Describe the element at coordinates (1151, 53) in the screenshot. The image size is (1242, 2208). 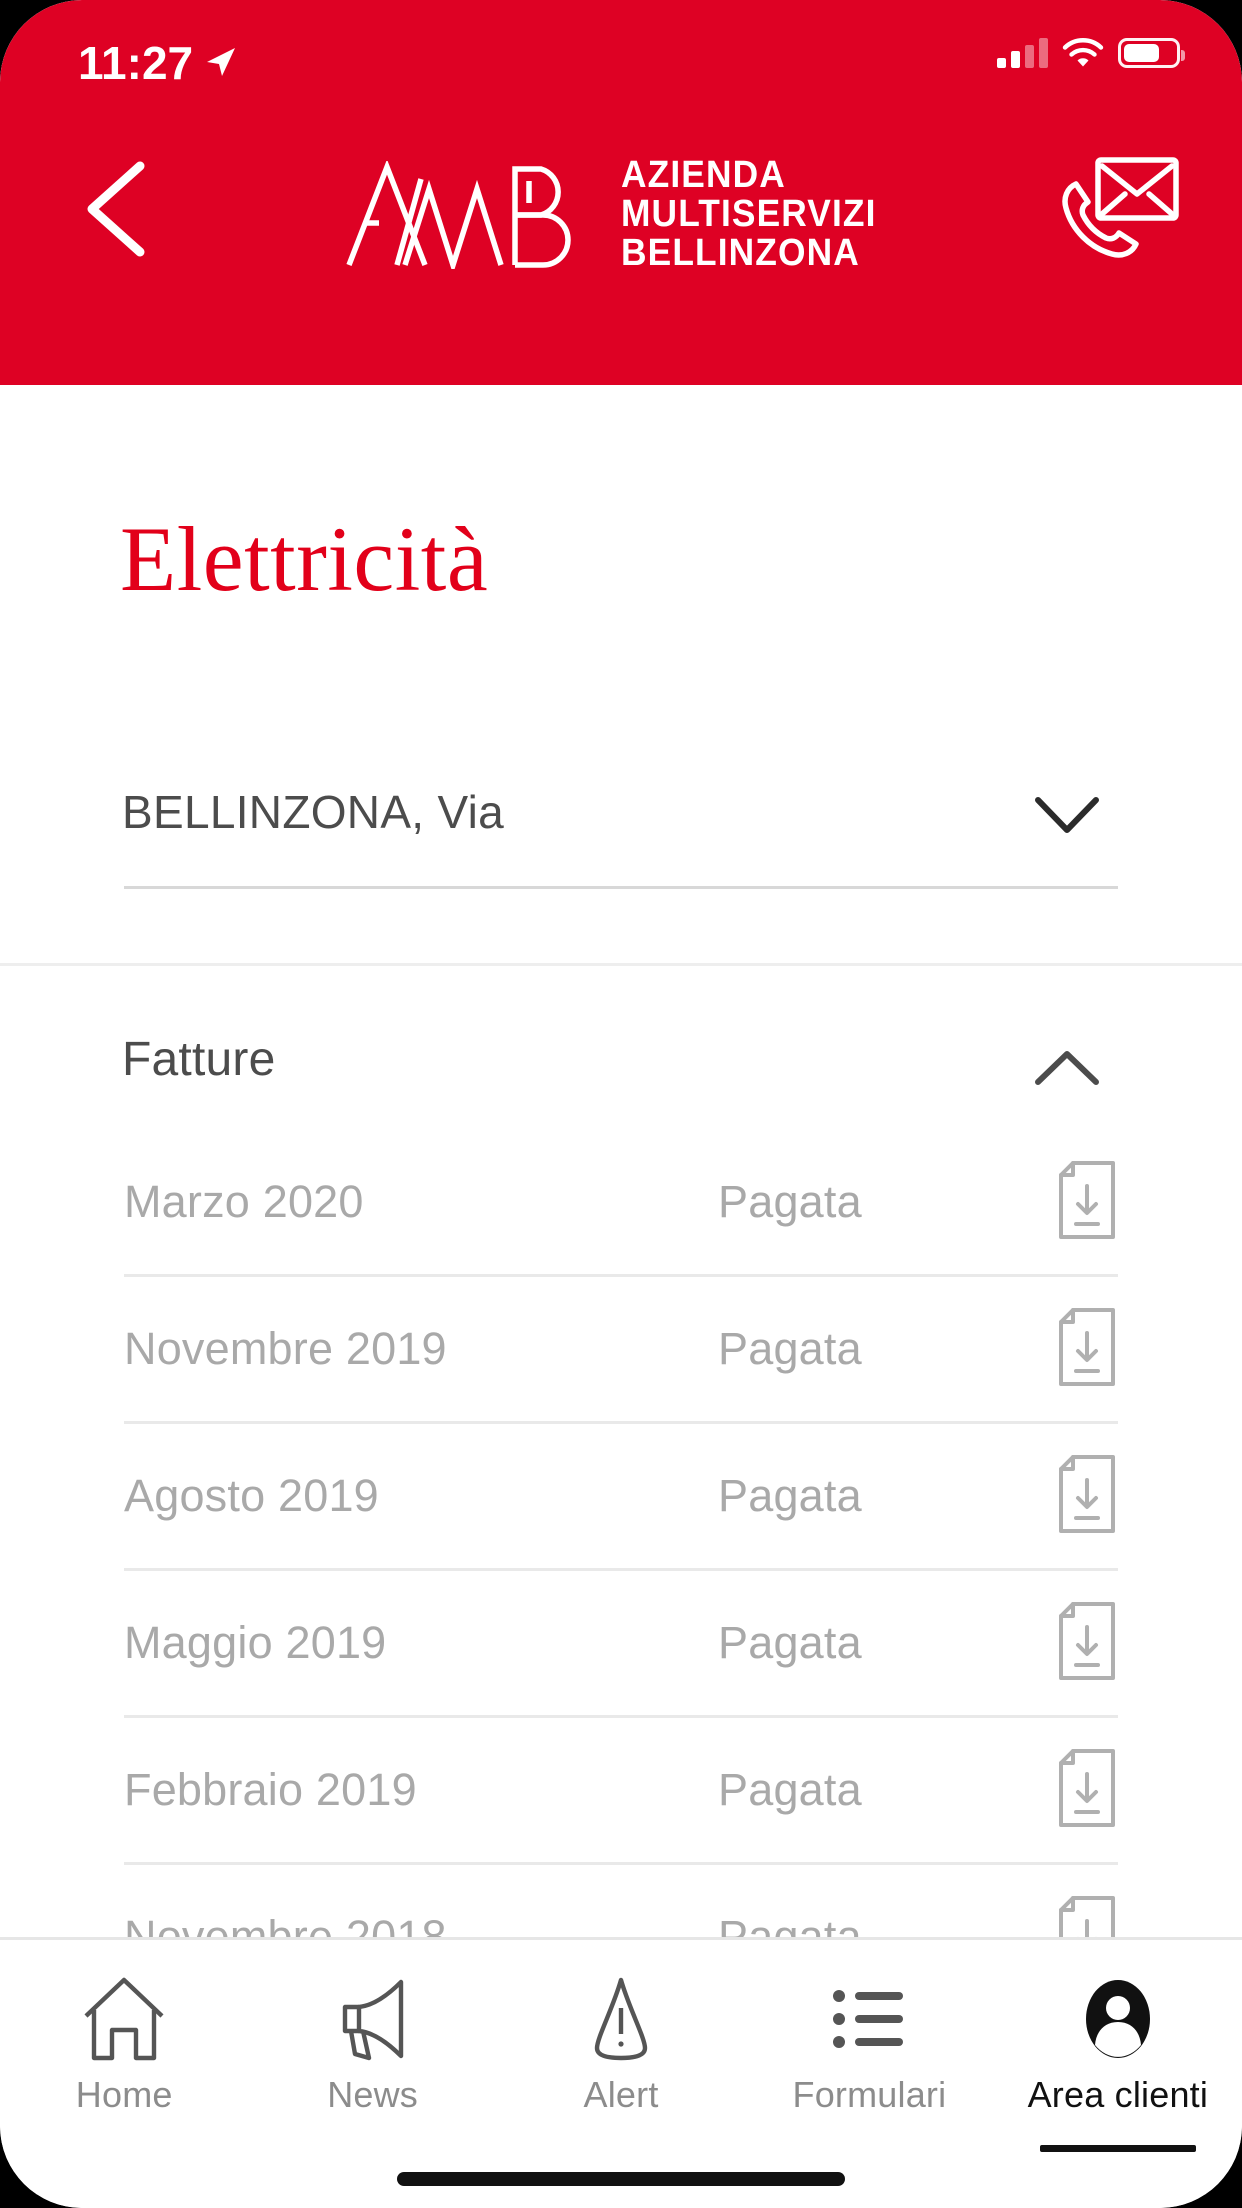
I see `battery-icon` at that location.